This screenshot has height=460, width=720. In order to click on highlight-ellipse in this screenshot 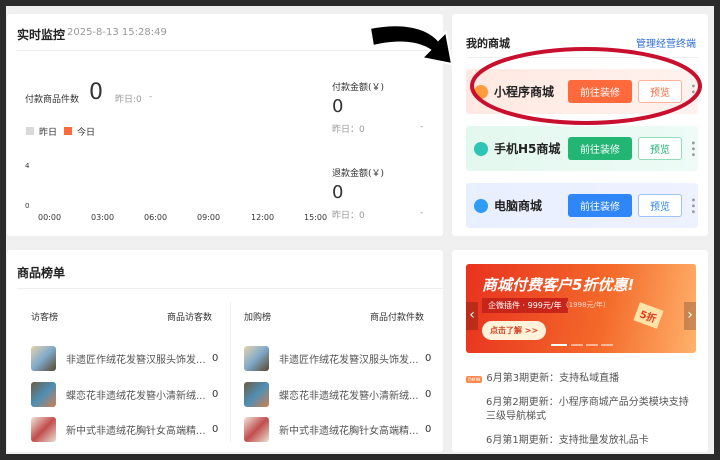, I will do `click(586, 86)`.